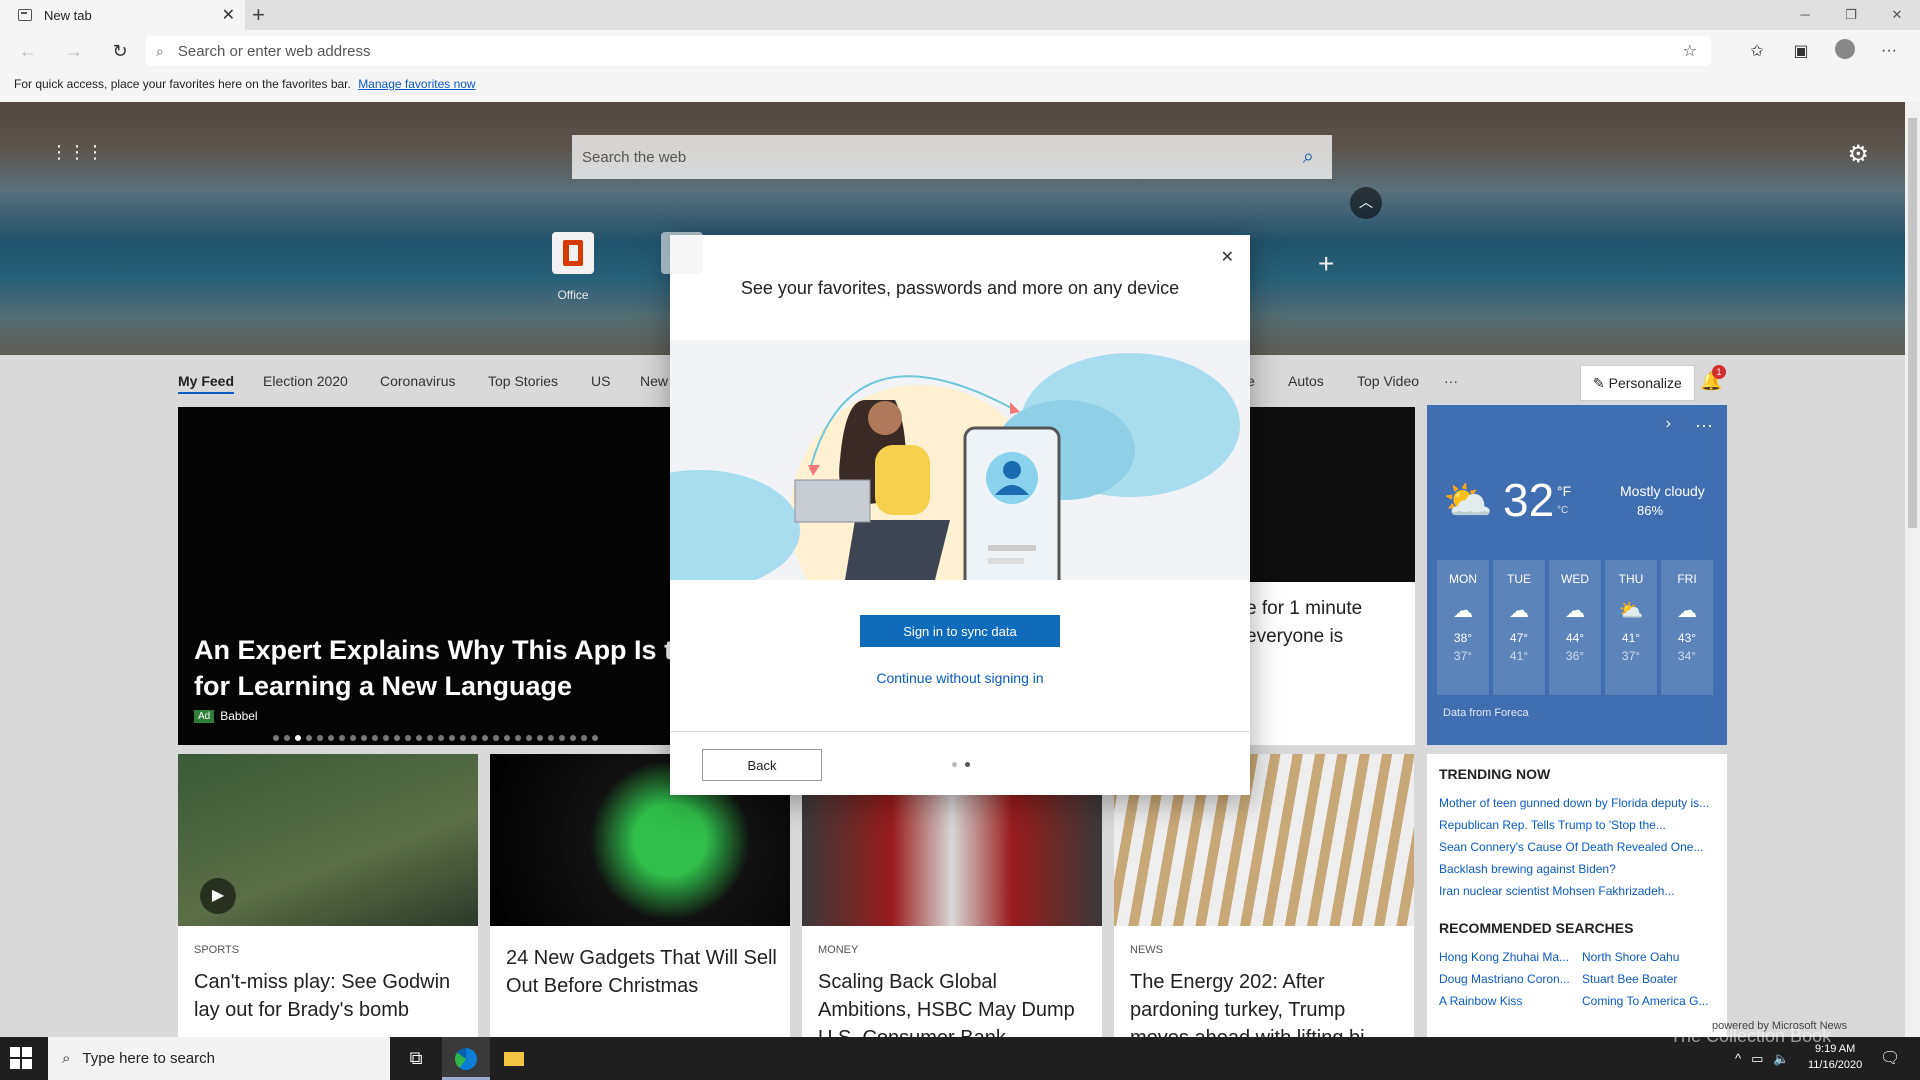  Describe the element at coordinates (1690, 51) in the screenshot. I see `add-favorite-star-icon: ☆` at that location.